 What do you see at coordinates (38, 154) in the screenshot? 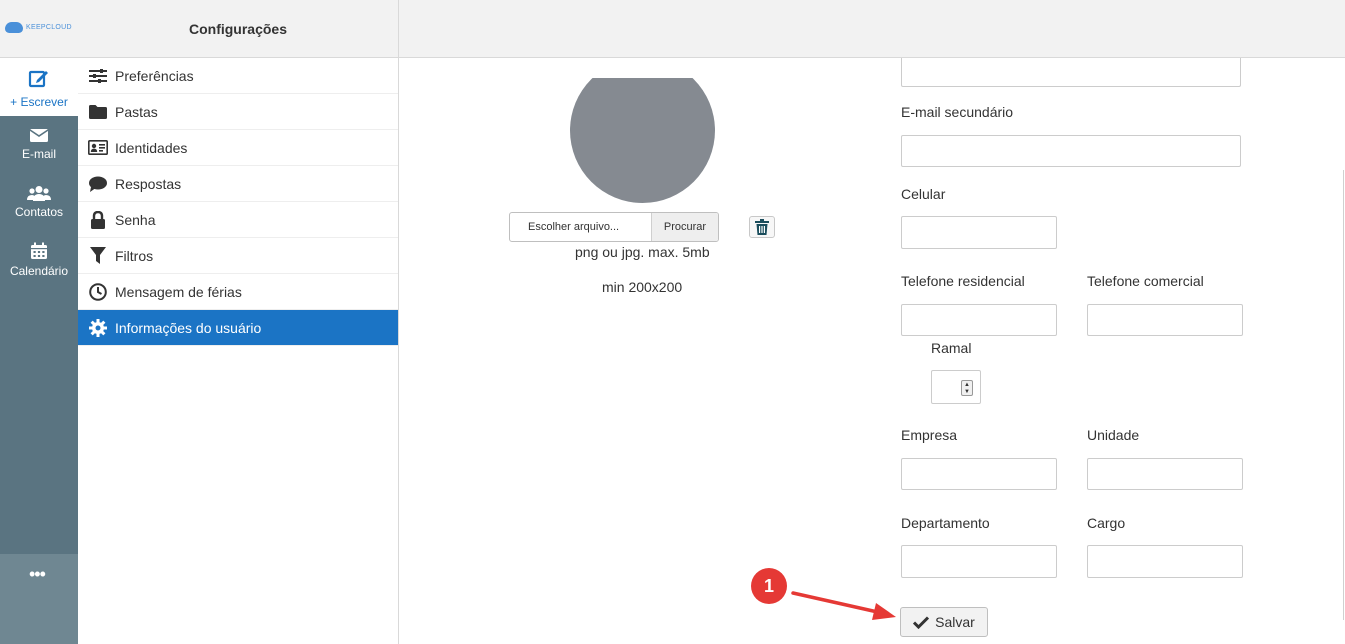
I see `rail-item-label: E-mail` at bounding box center [38, 154].